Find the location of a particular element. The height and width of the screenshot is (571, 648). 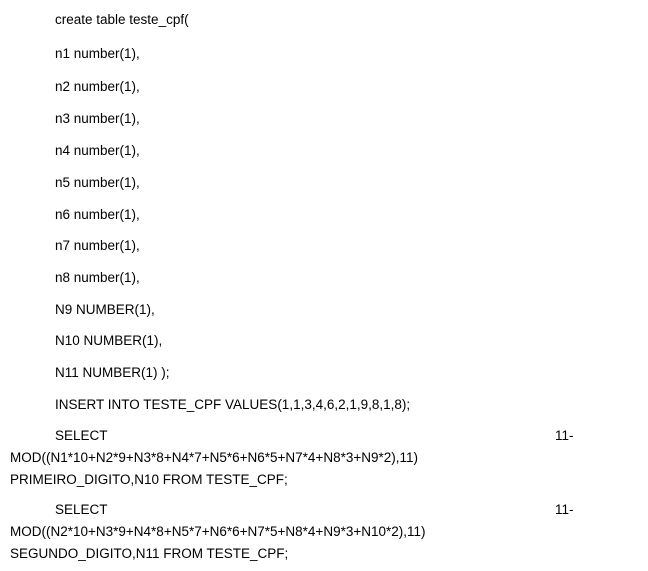

query1-select-keyword: SELECT is located at coordinates (81, 435).